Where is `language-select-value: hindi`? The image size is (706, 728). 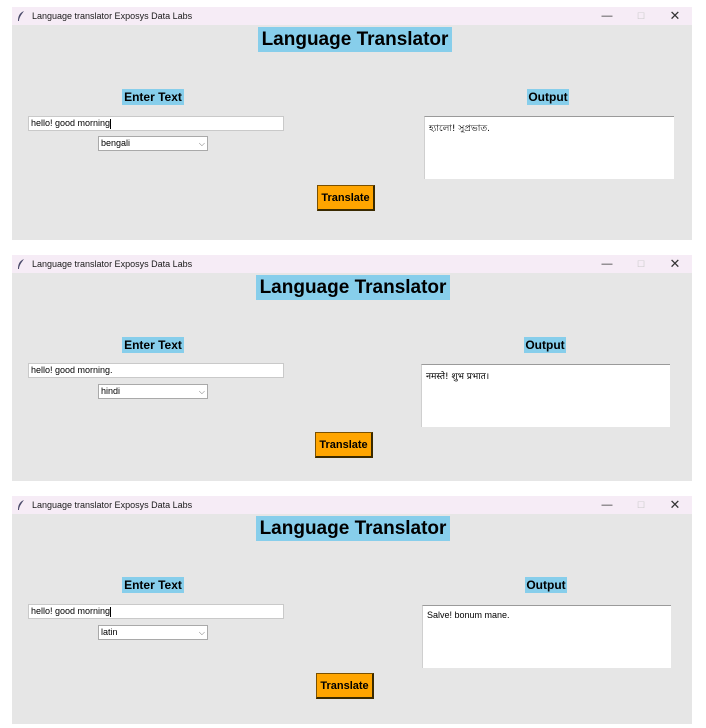 language-select-value: hindi is located at coordinates (111, 391).